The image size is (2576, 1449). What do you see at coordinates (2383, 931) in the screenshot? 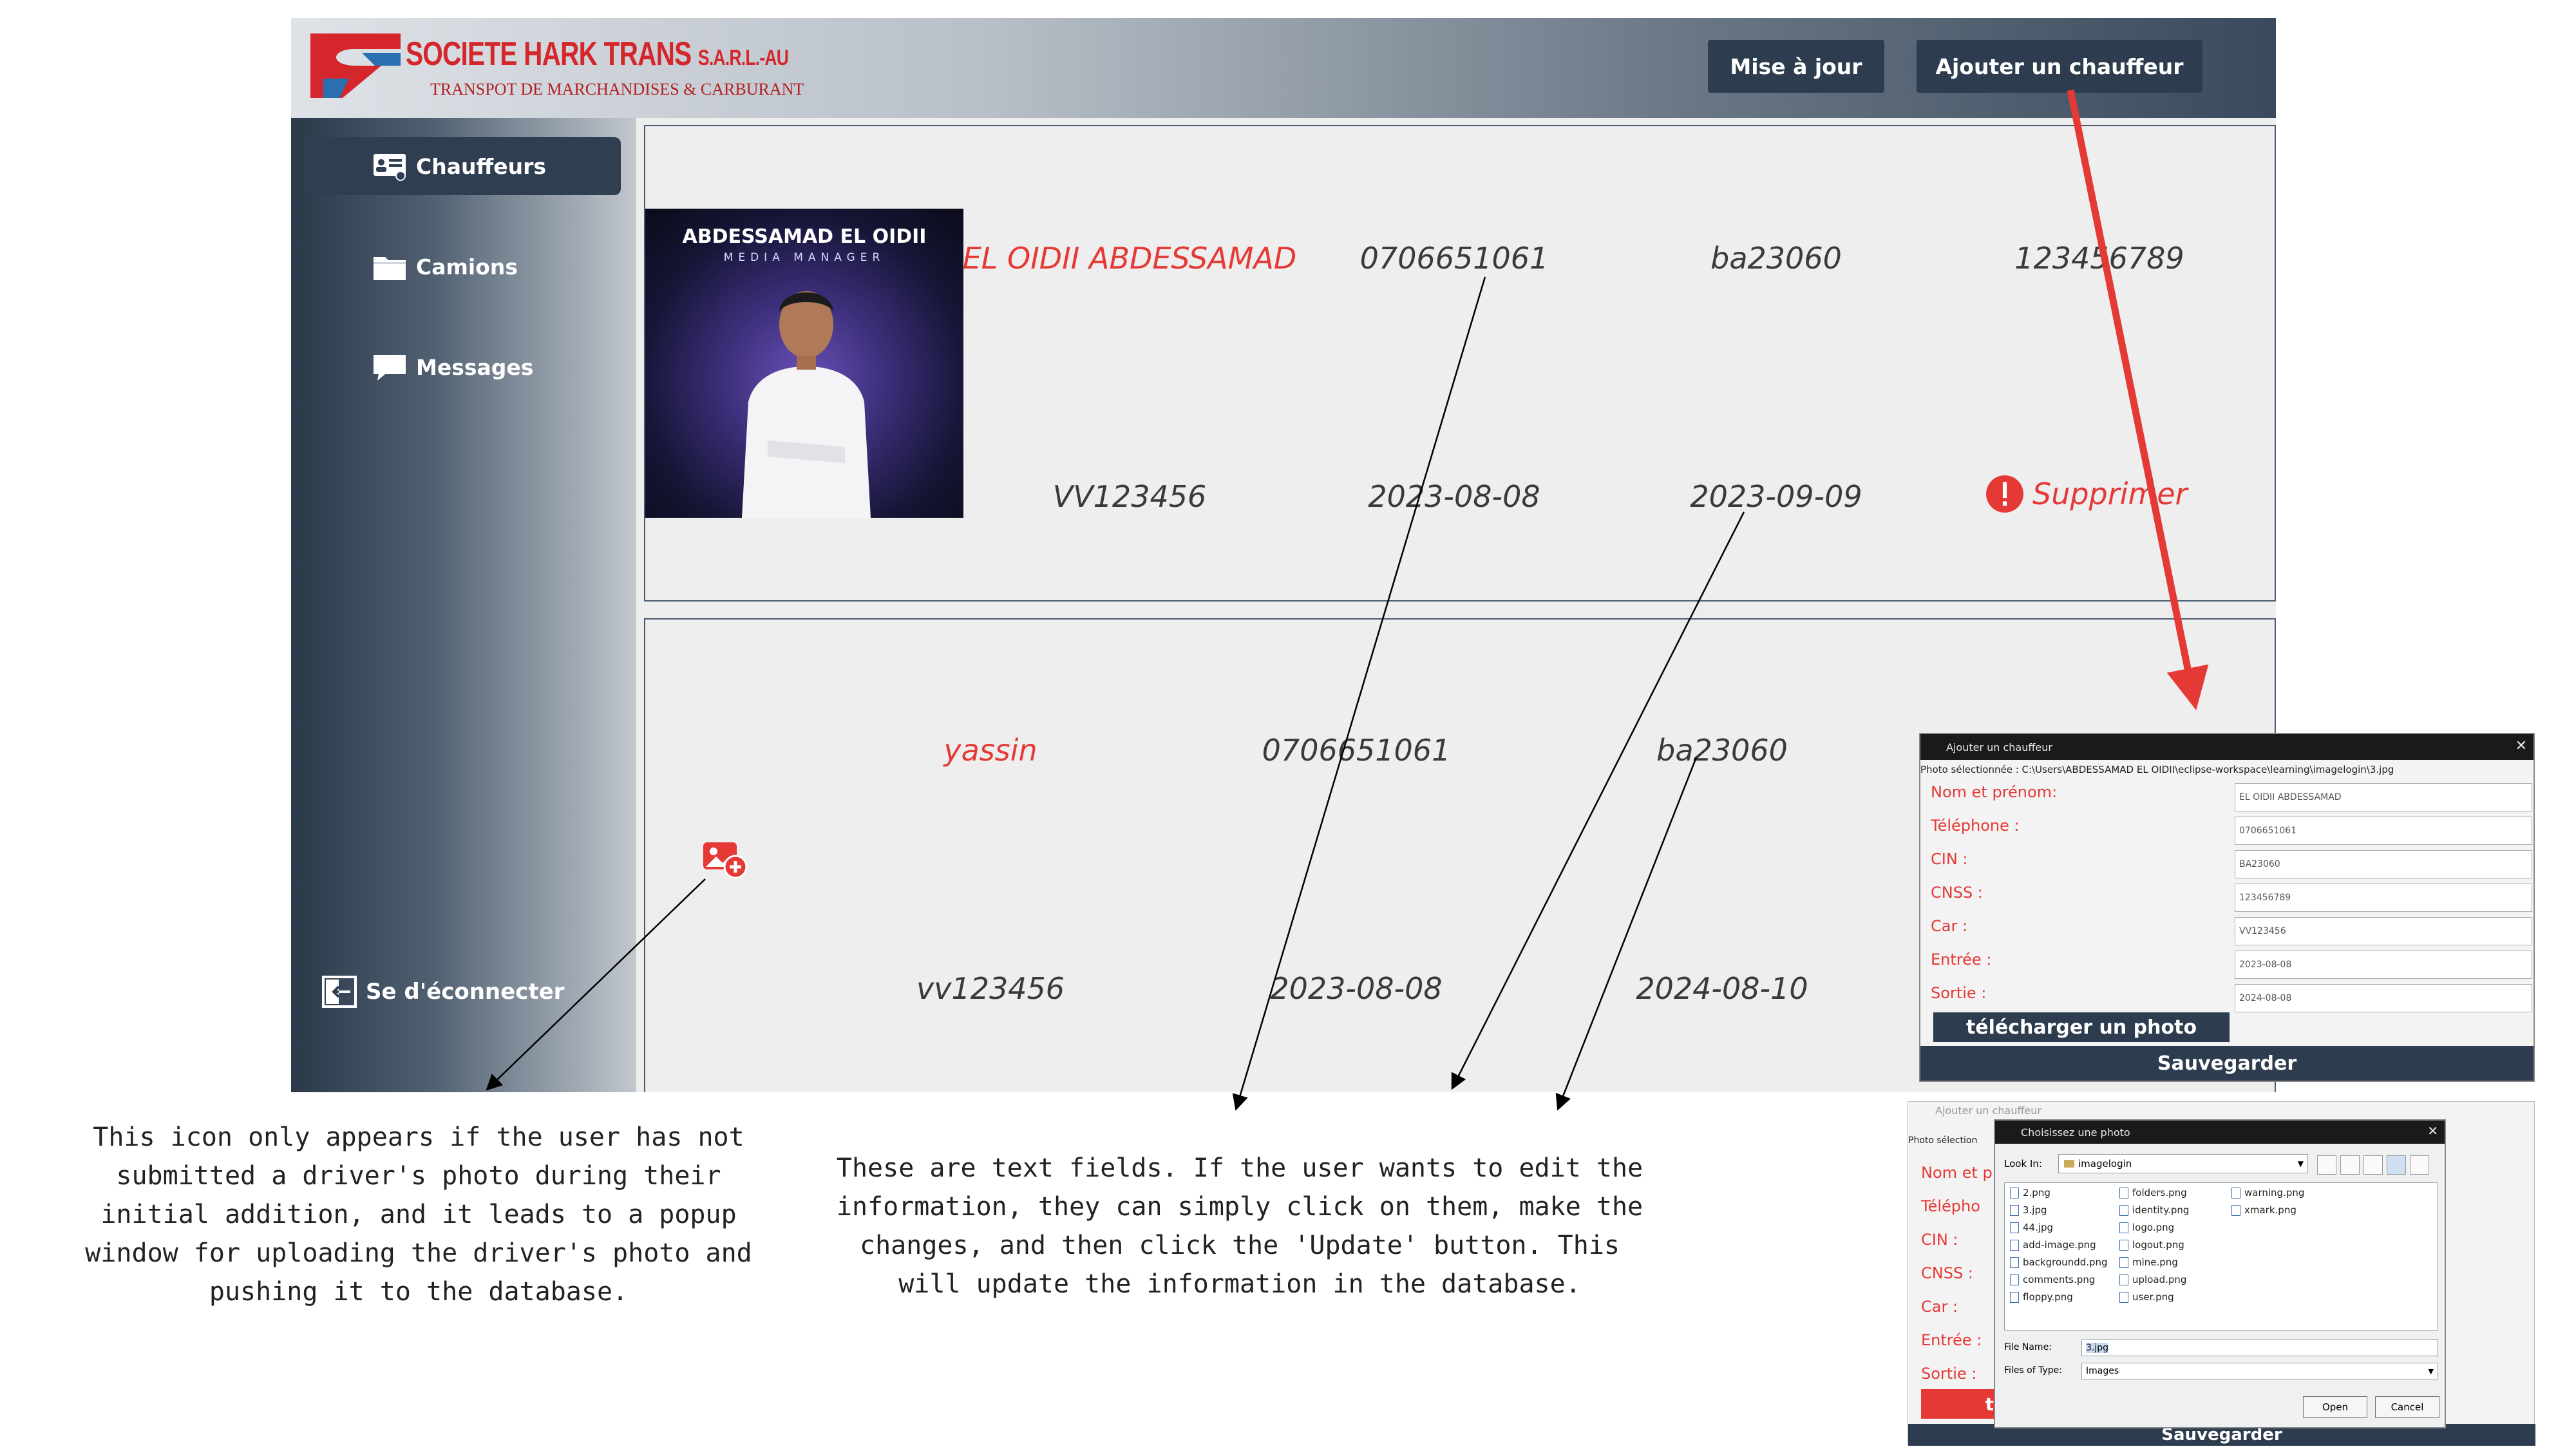
I see `car-input: VV123456` at bounding box center [2383, 931].